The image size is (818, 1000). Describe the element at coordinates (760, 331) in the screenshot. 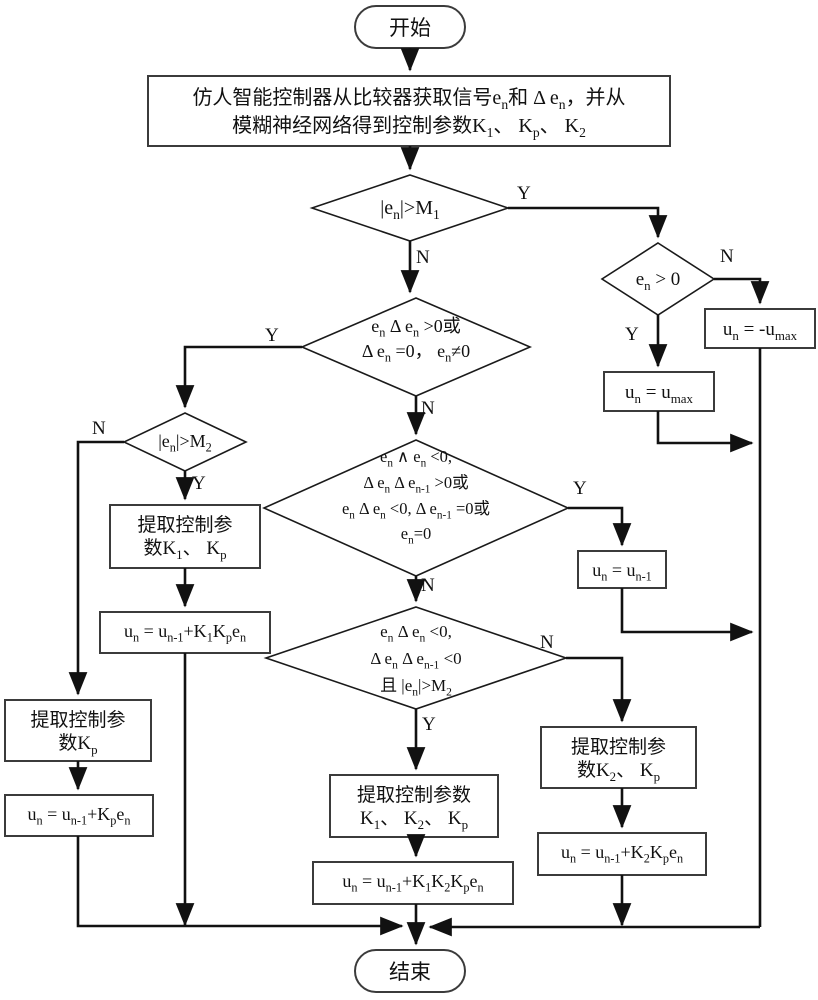

I see `node-u-negmax-label: un = -umax` at that location.